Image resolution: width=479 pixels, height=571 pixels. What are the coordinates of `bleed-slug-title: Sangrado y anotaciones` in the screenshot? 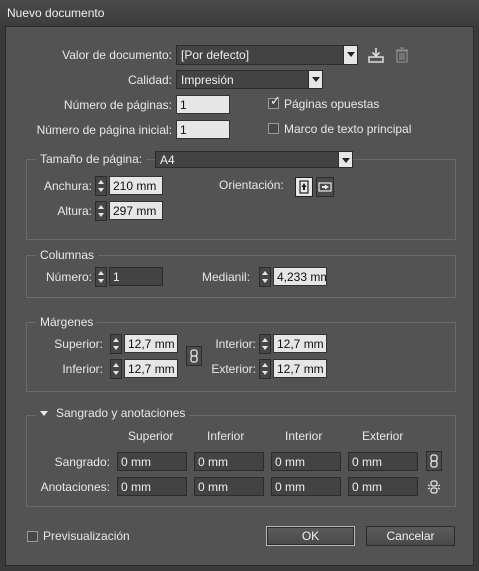 It's located at (121, 413).